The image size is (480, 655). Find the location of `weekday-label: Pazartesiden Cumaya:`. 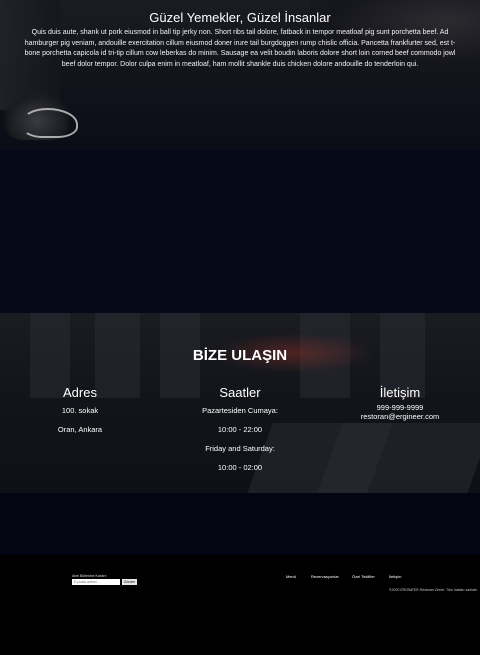

weekday-label: Pazartesiden Cumaya: is located at coordinates (240, 410).